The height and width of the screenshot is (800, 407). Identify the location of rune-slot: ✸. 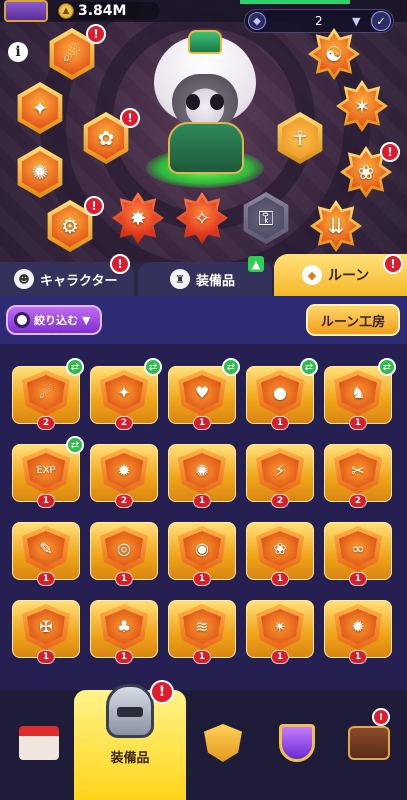
(138, 218).